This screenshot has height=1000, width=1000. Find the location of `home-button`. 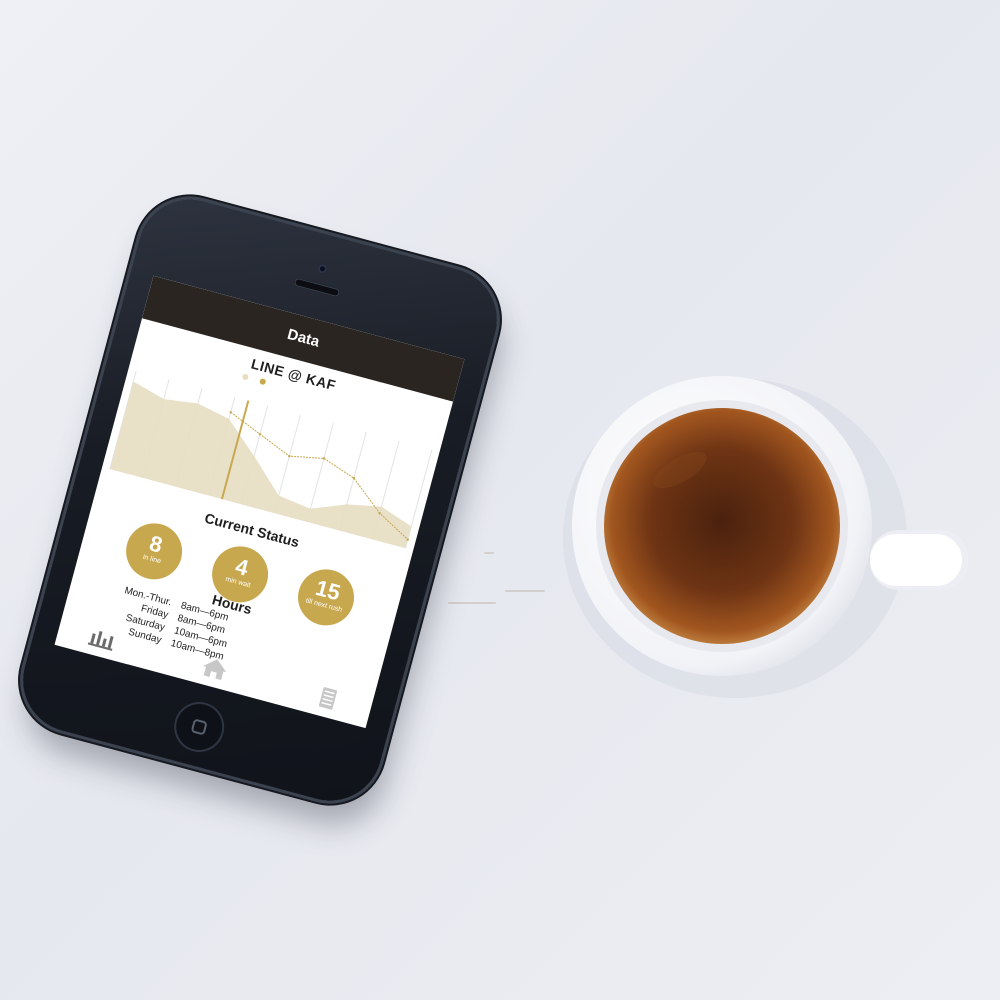

home-button is located at coordinates (199, 727).